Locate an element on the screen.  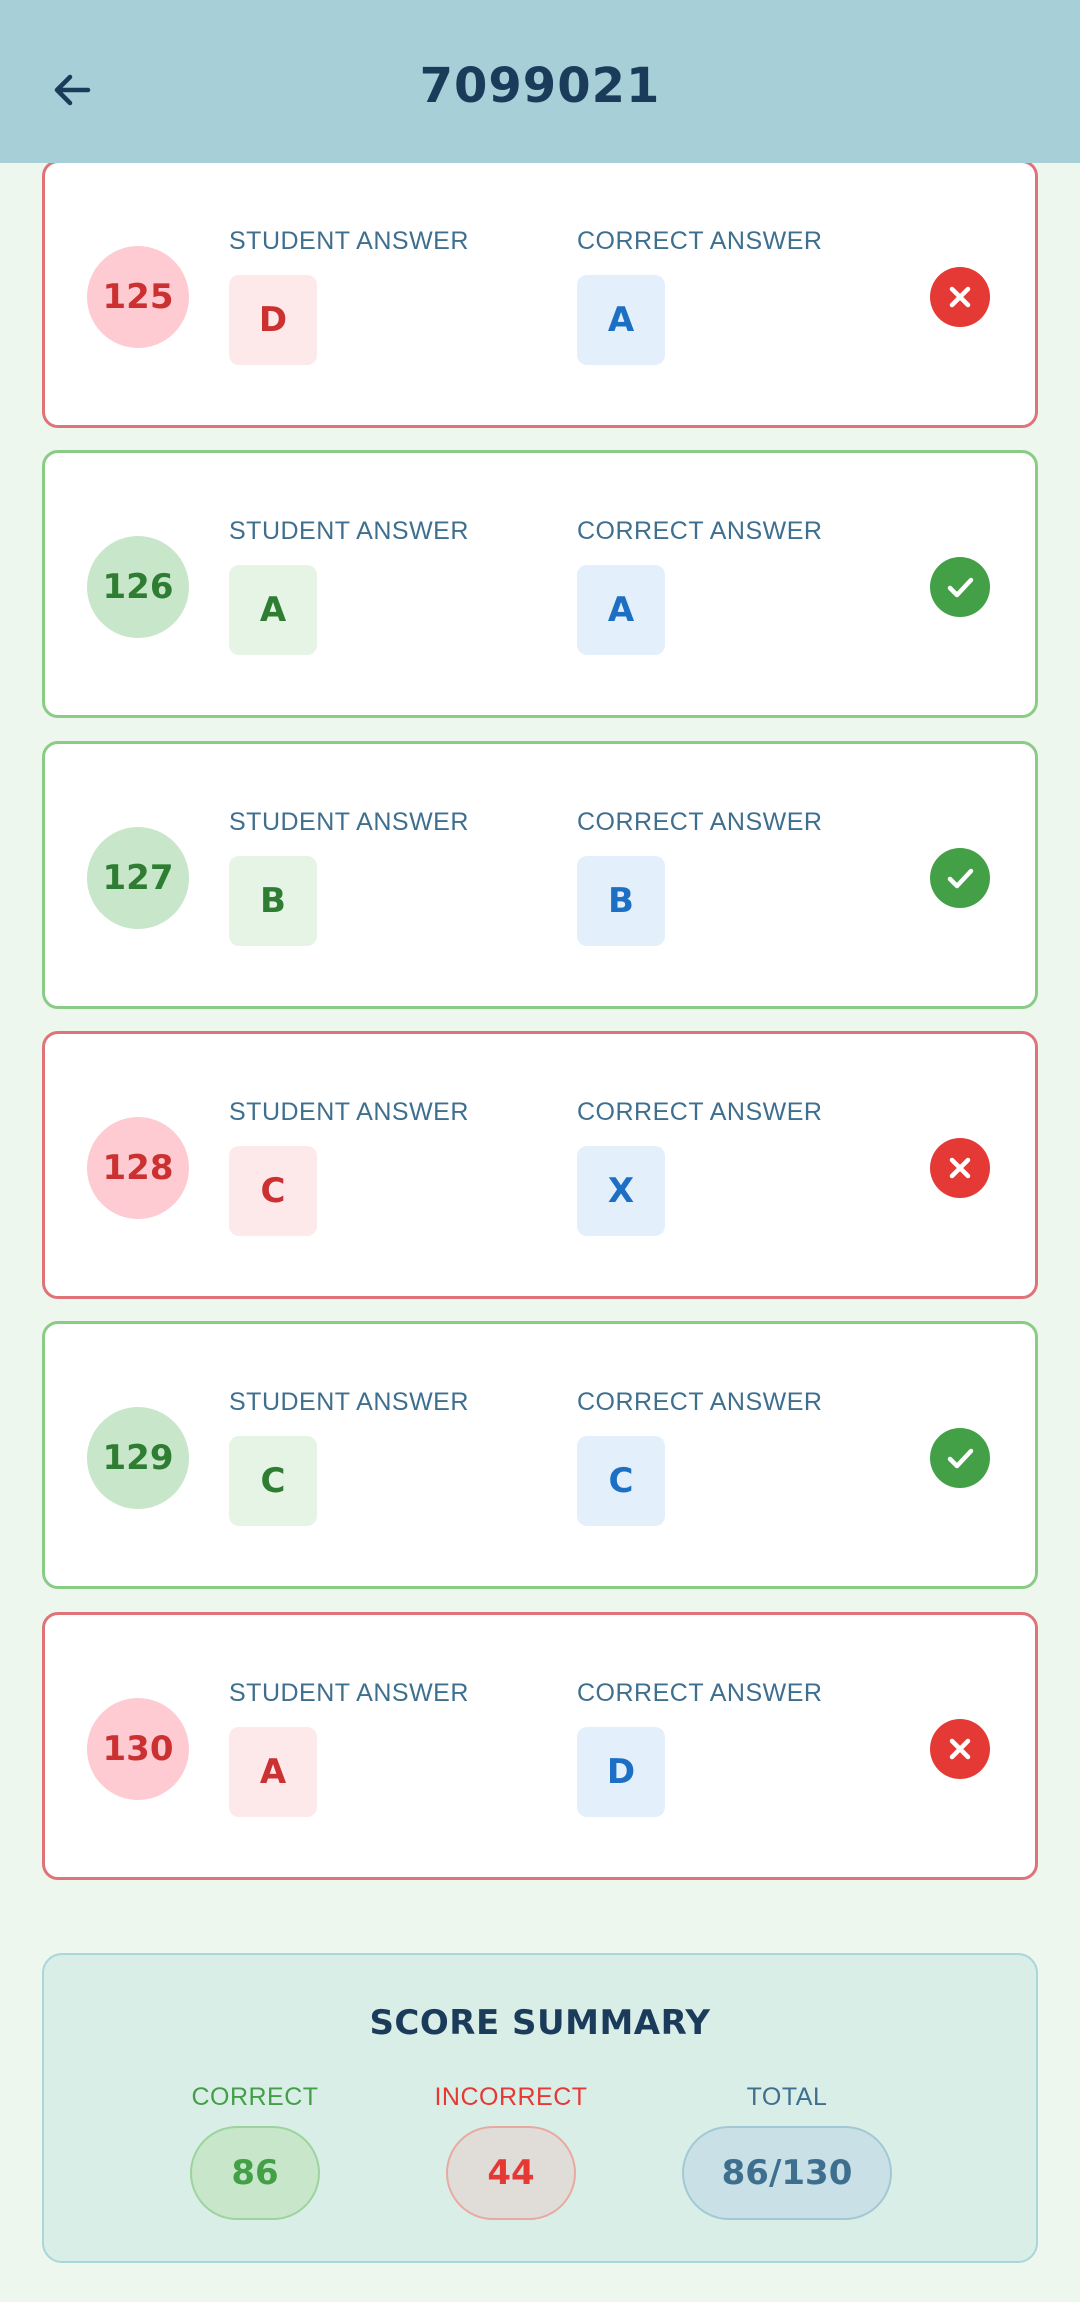
total-label: TOTAL is located at coordinates (787, 2097).